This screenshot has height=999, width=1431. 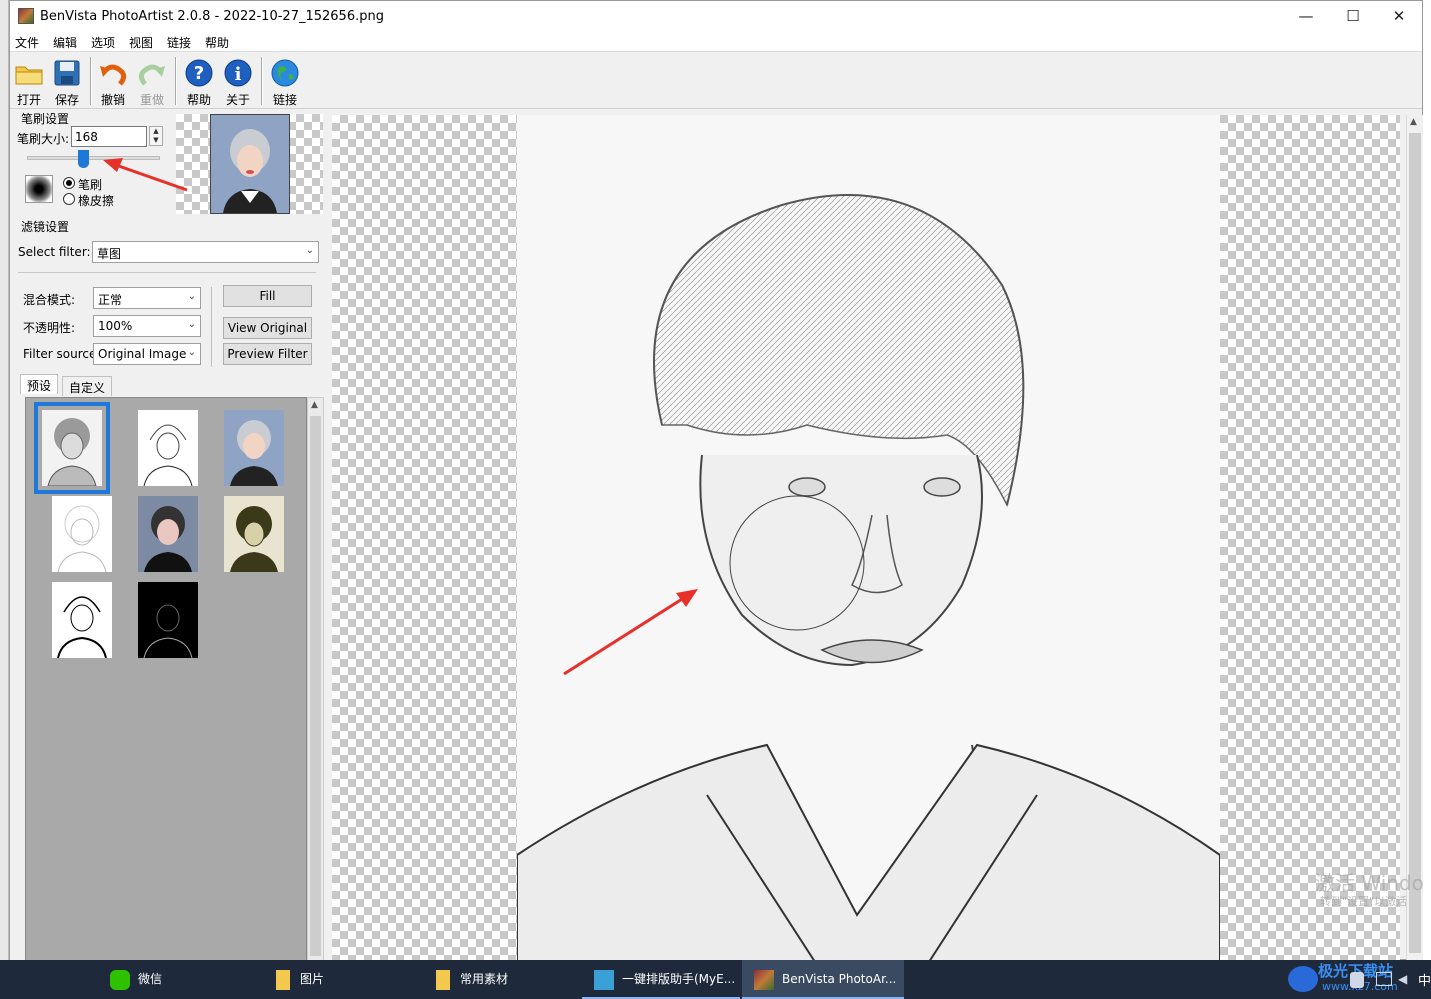 I want to click on preset-light-sketch, so click(x=82, y=534).